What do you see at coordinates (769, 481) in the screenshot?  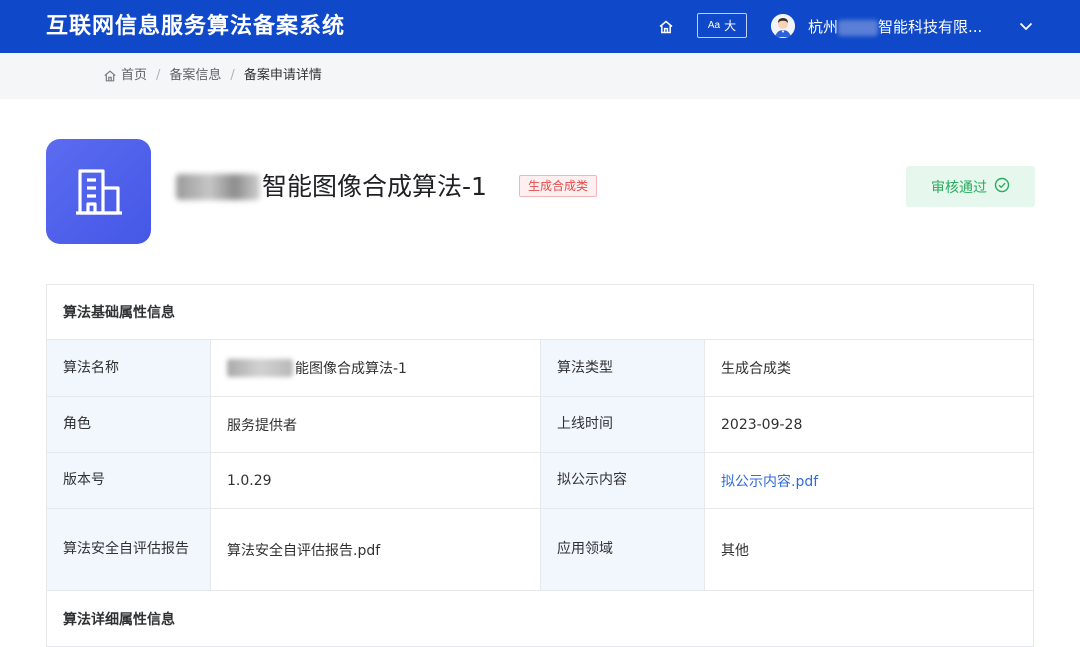 I see `public-content-pdf-link: 拟公示内容.pdf` at bounding box center [769, 481].